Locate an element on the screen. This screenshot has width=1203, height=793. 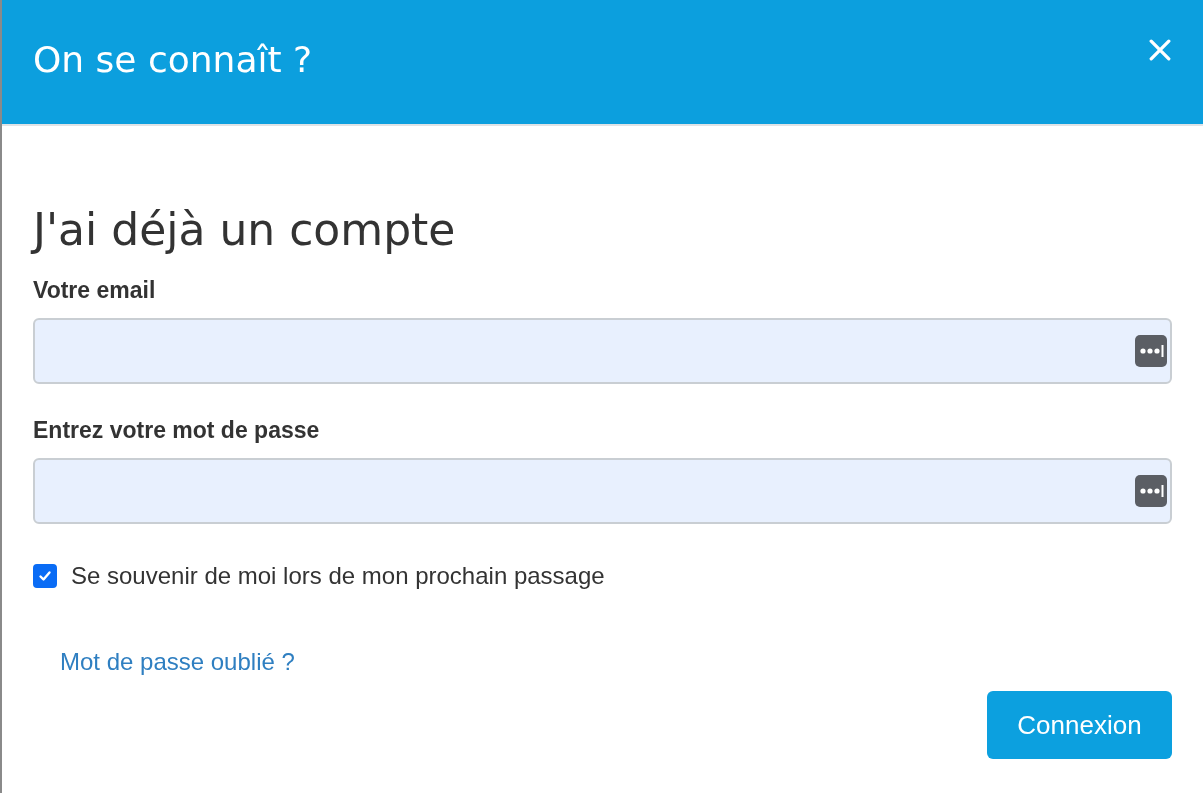
check-icon is located at coordinates (45, 576).